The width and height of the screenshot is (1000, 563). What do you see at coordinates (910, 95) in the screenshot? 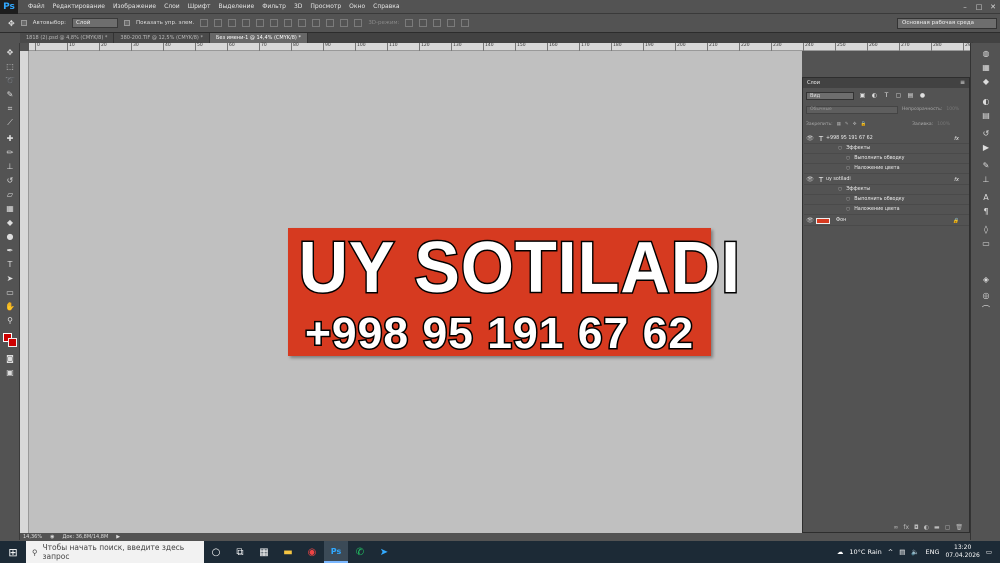
I see `filter-smart-icon: ▤` at bounding box center [910, 95].